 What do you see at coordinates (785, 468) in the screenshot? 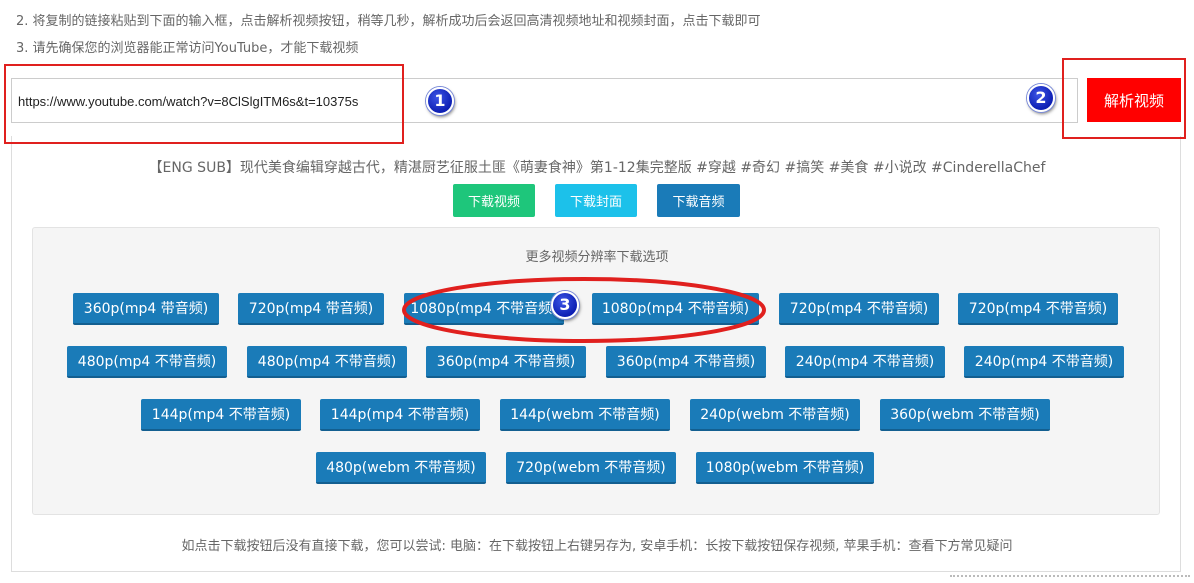
I see `resolution-button: 1080p(webm 不带音频)` at bounding box center [785, 468].